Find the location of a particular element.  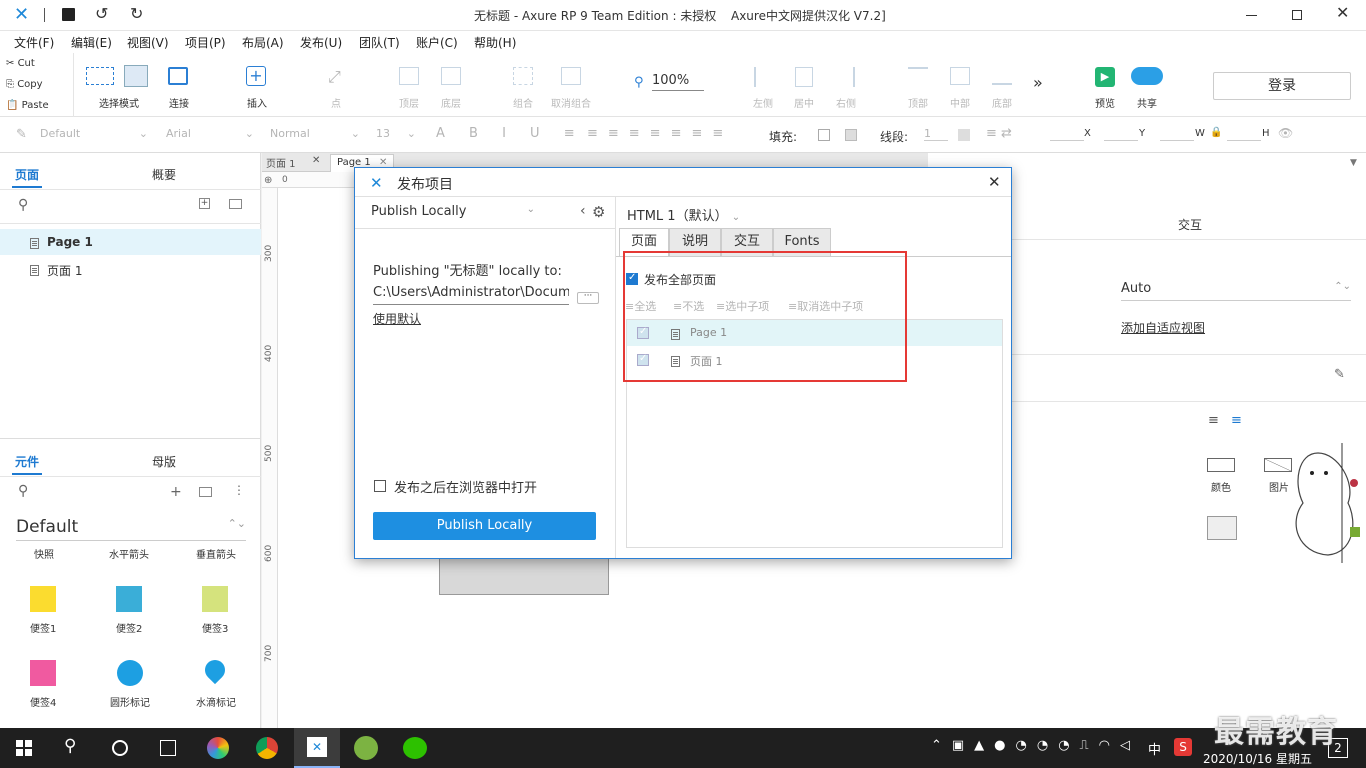

align-middle-icon is located at coordinates (960, 76).